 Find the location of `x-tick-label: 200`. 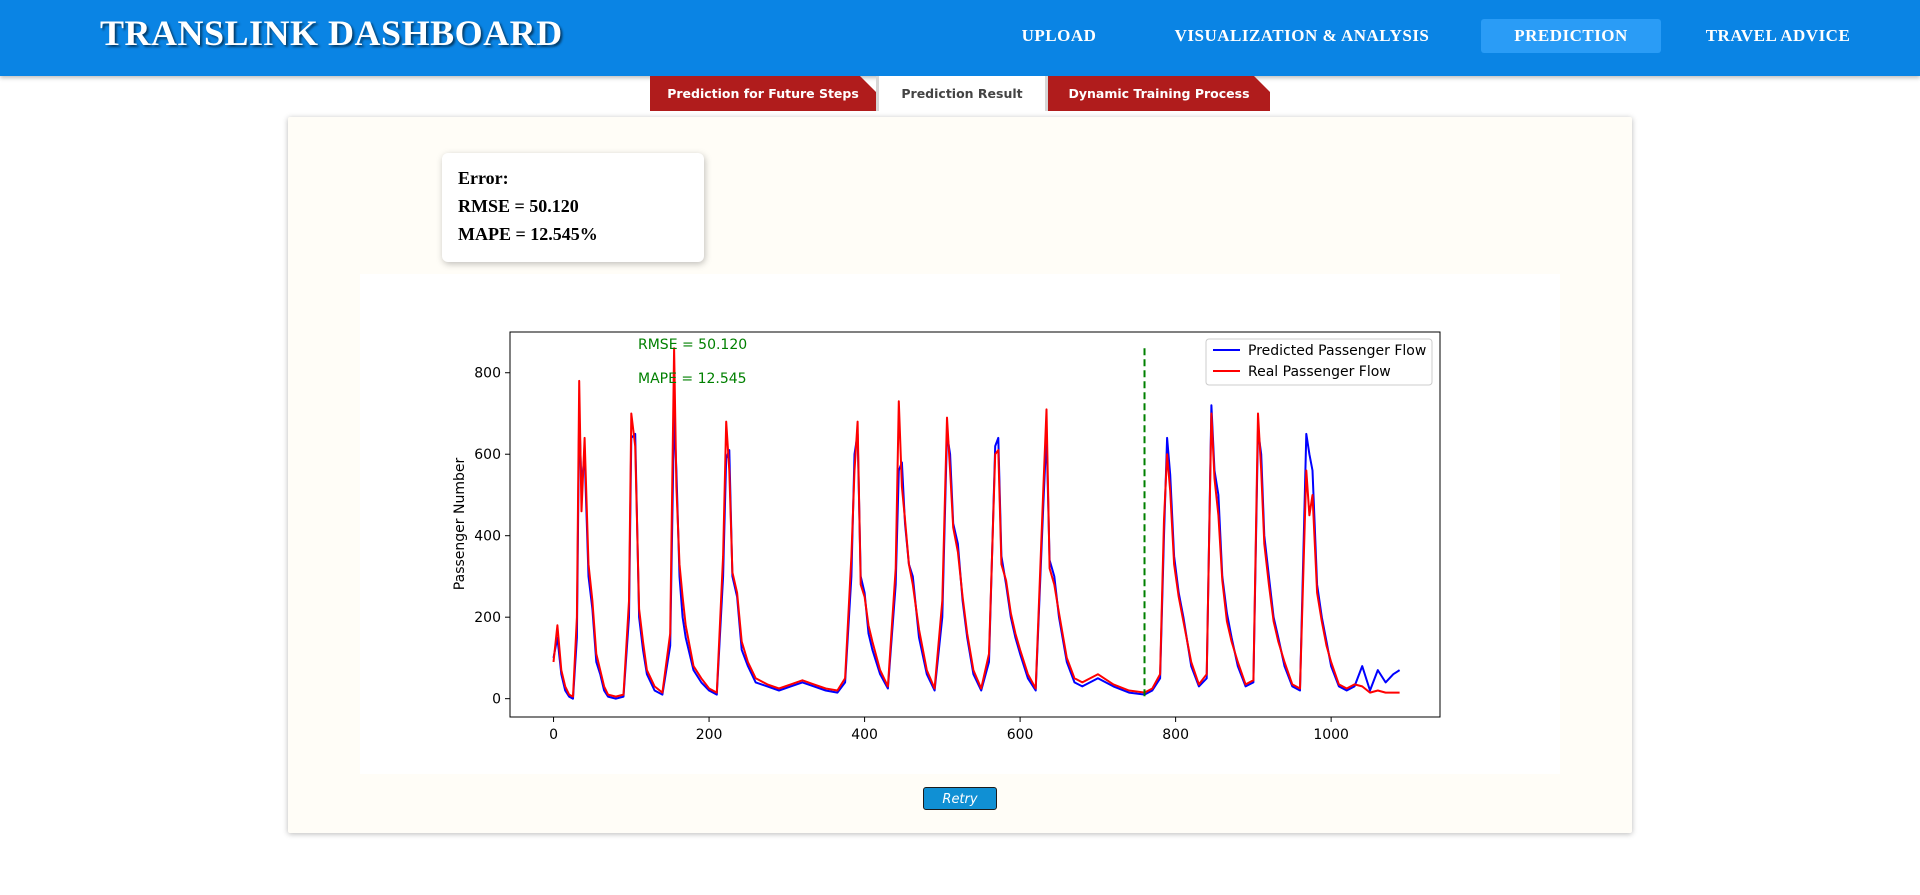

x-tick-label: 200 is located at coordinates (709, 735).